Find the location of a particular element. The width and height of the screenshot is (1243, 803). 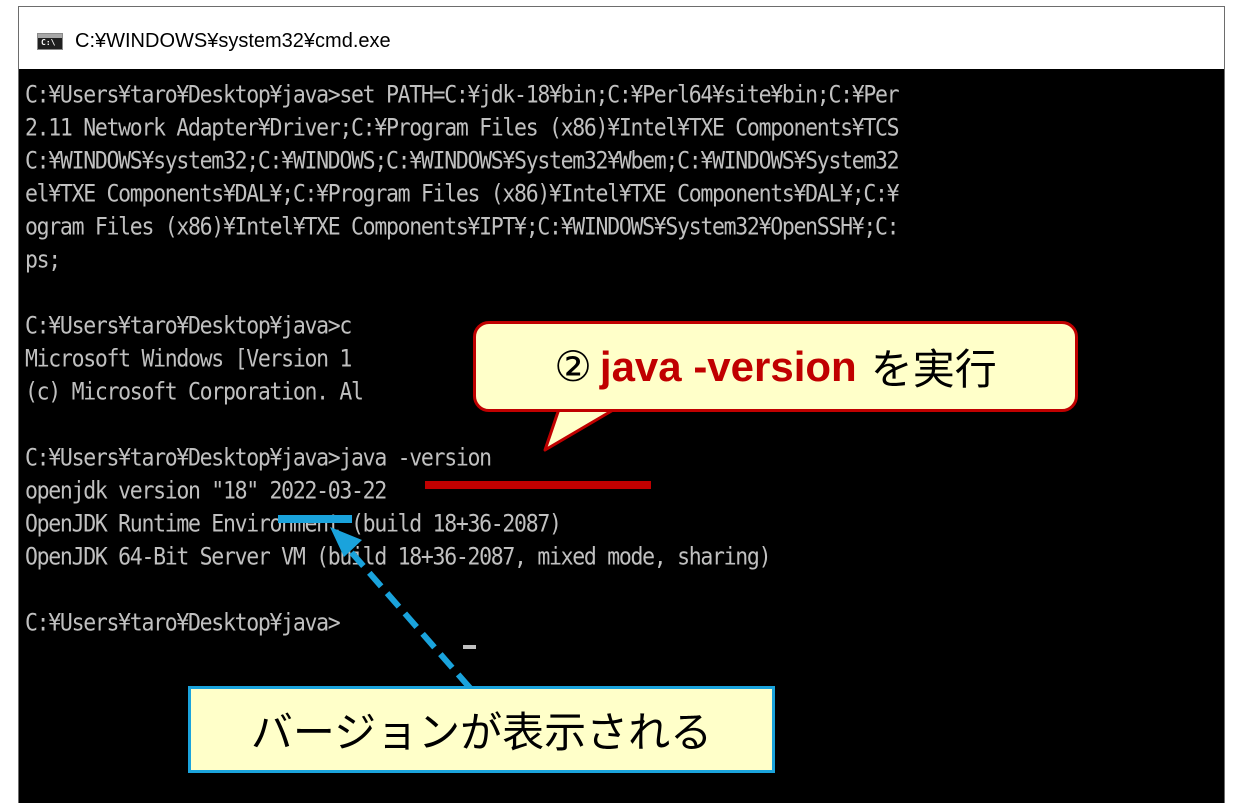

callout-command: java -version is located at coordinates (728, 366).